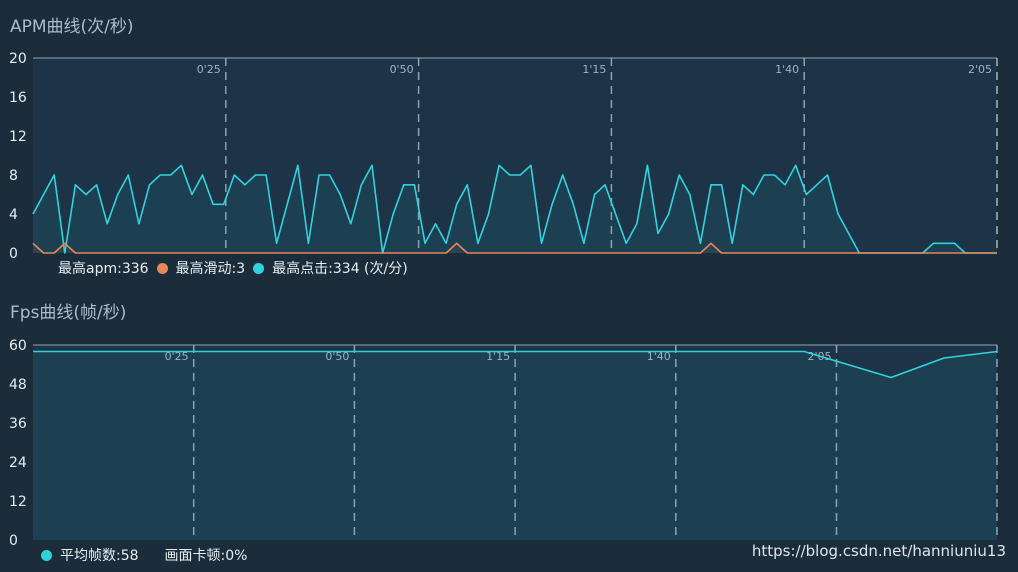  I want to click on apm-legend: 最高apm:336 最高滑动:3 最高点击:334 (次/分), so click(233, 268).